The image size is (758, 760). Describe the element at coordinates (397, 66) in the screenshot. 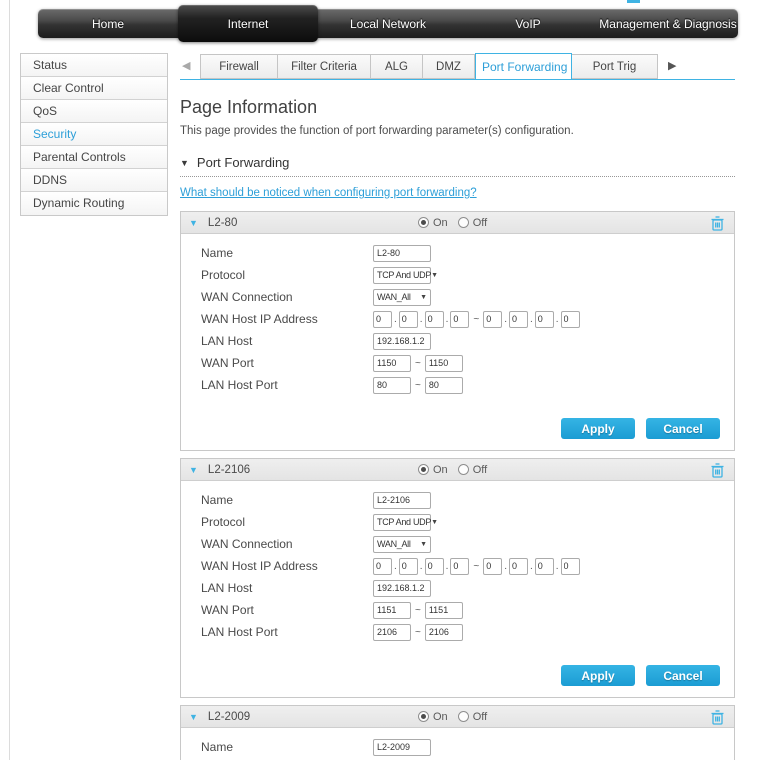

I see `tab-alg: ALG` at that location.